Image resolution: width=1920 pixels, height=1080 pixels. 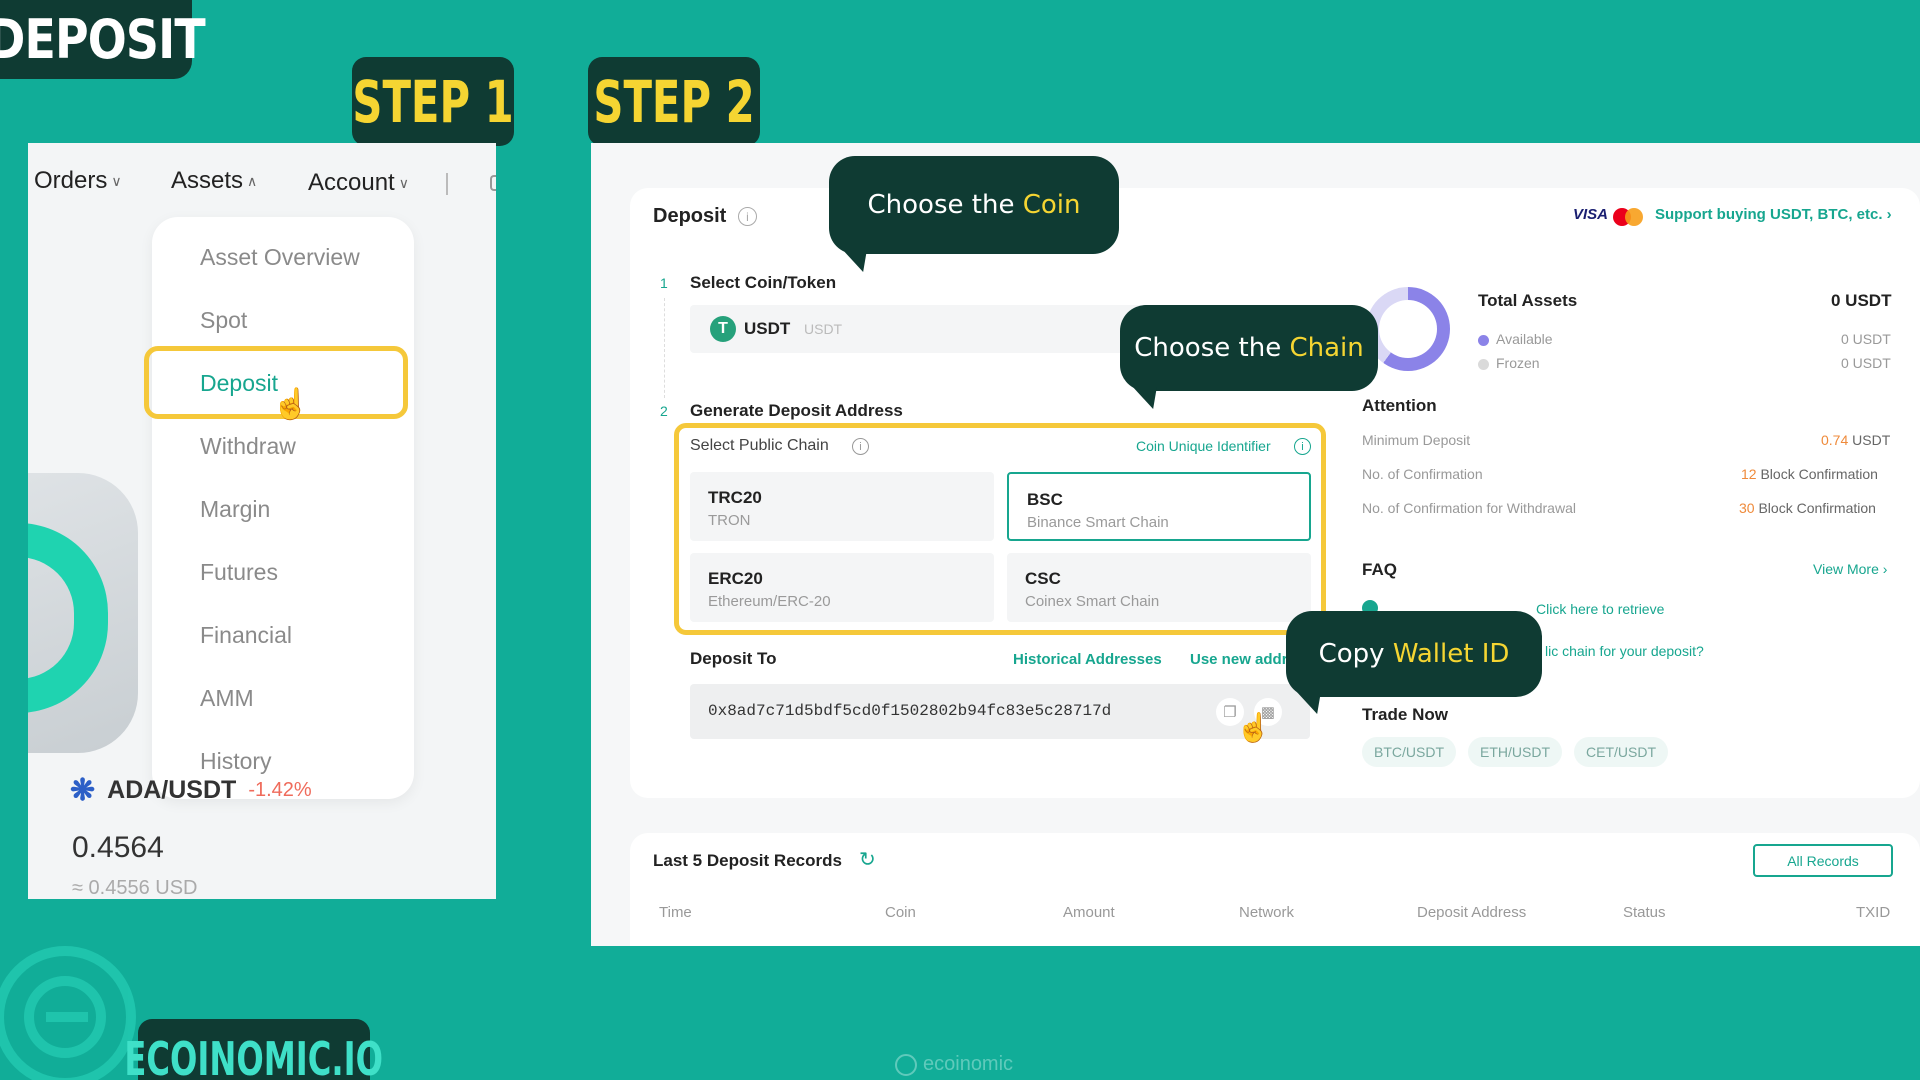 I want to click on available-dot-icon, so click(x=1483, y=340).